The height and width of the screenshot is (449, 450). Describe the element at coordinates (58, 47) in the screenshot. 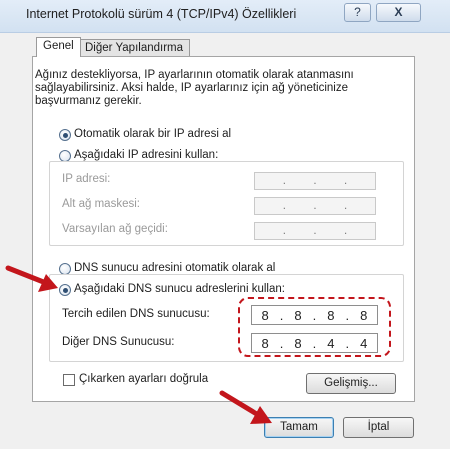

I see `tab-general: Genel` at that location.